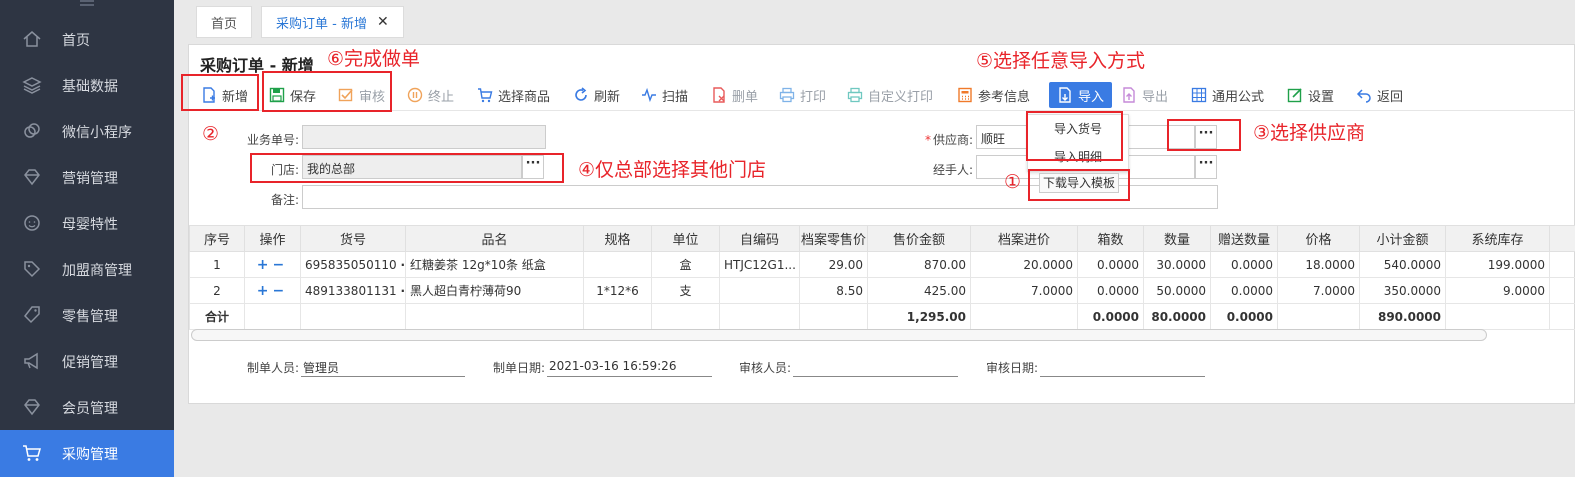 This screenshot has height=477, width=1575. What do you see at coordinates (1013, 182) in the screenshot?
I see `annotation-step-1: ①` at bounding box center [1013, 182].